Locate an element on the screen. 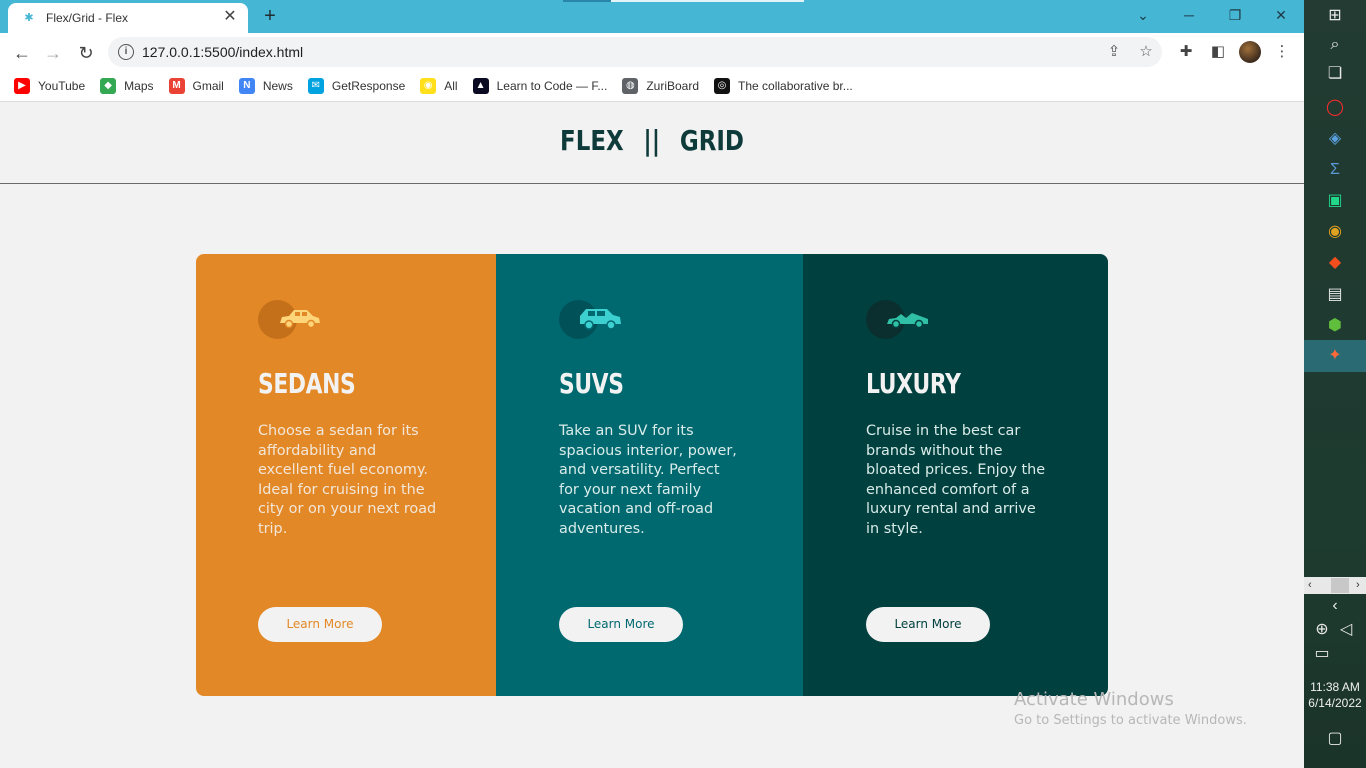 The width and height of the screenshot is (1366, 768). site-info-icon: i is located at coordinates (126, 52).